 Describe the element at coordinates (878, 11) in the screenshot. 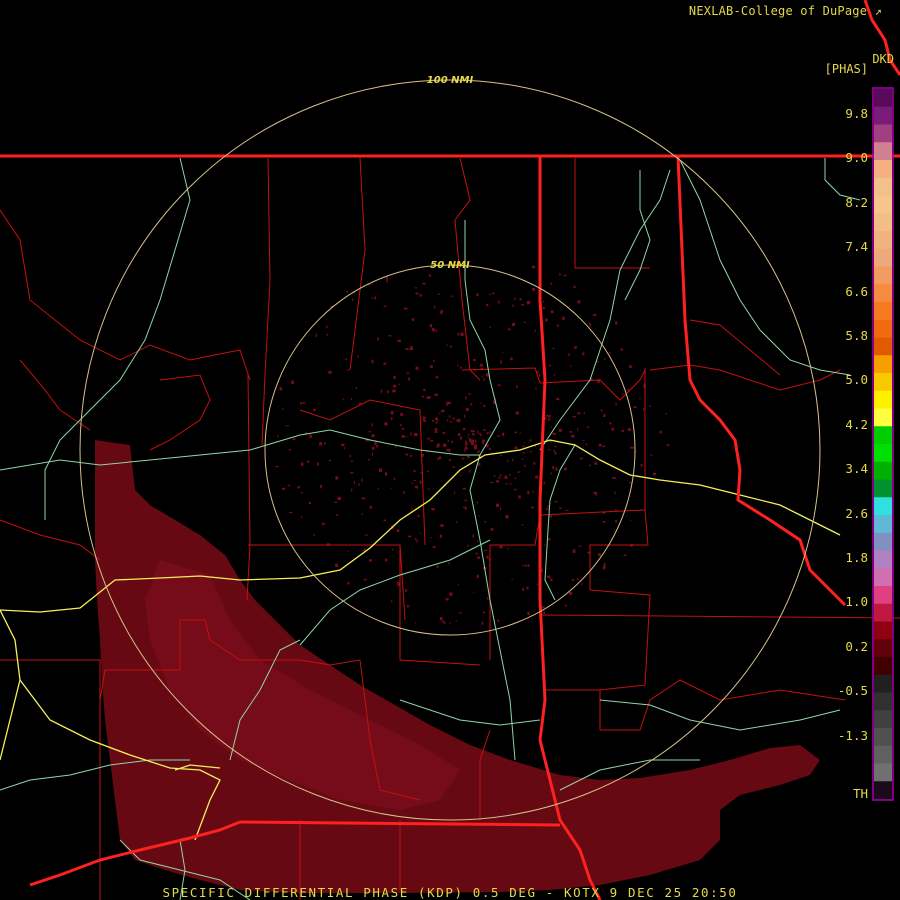

I see `external-link-icon: ↗` at that location.